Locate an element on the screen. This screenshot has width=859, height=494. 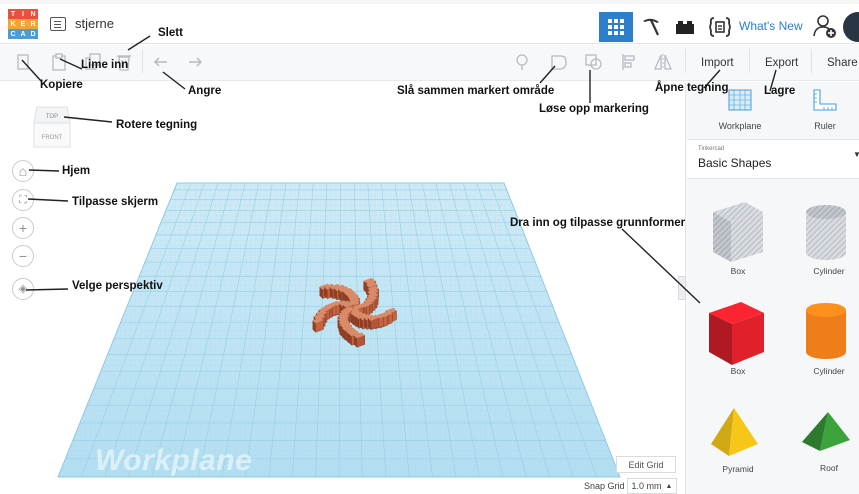
view-cube: TOP FRONT is located at coordinates (52, 126).